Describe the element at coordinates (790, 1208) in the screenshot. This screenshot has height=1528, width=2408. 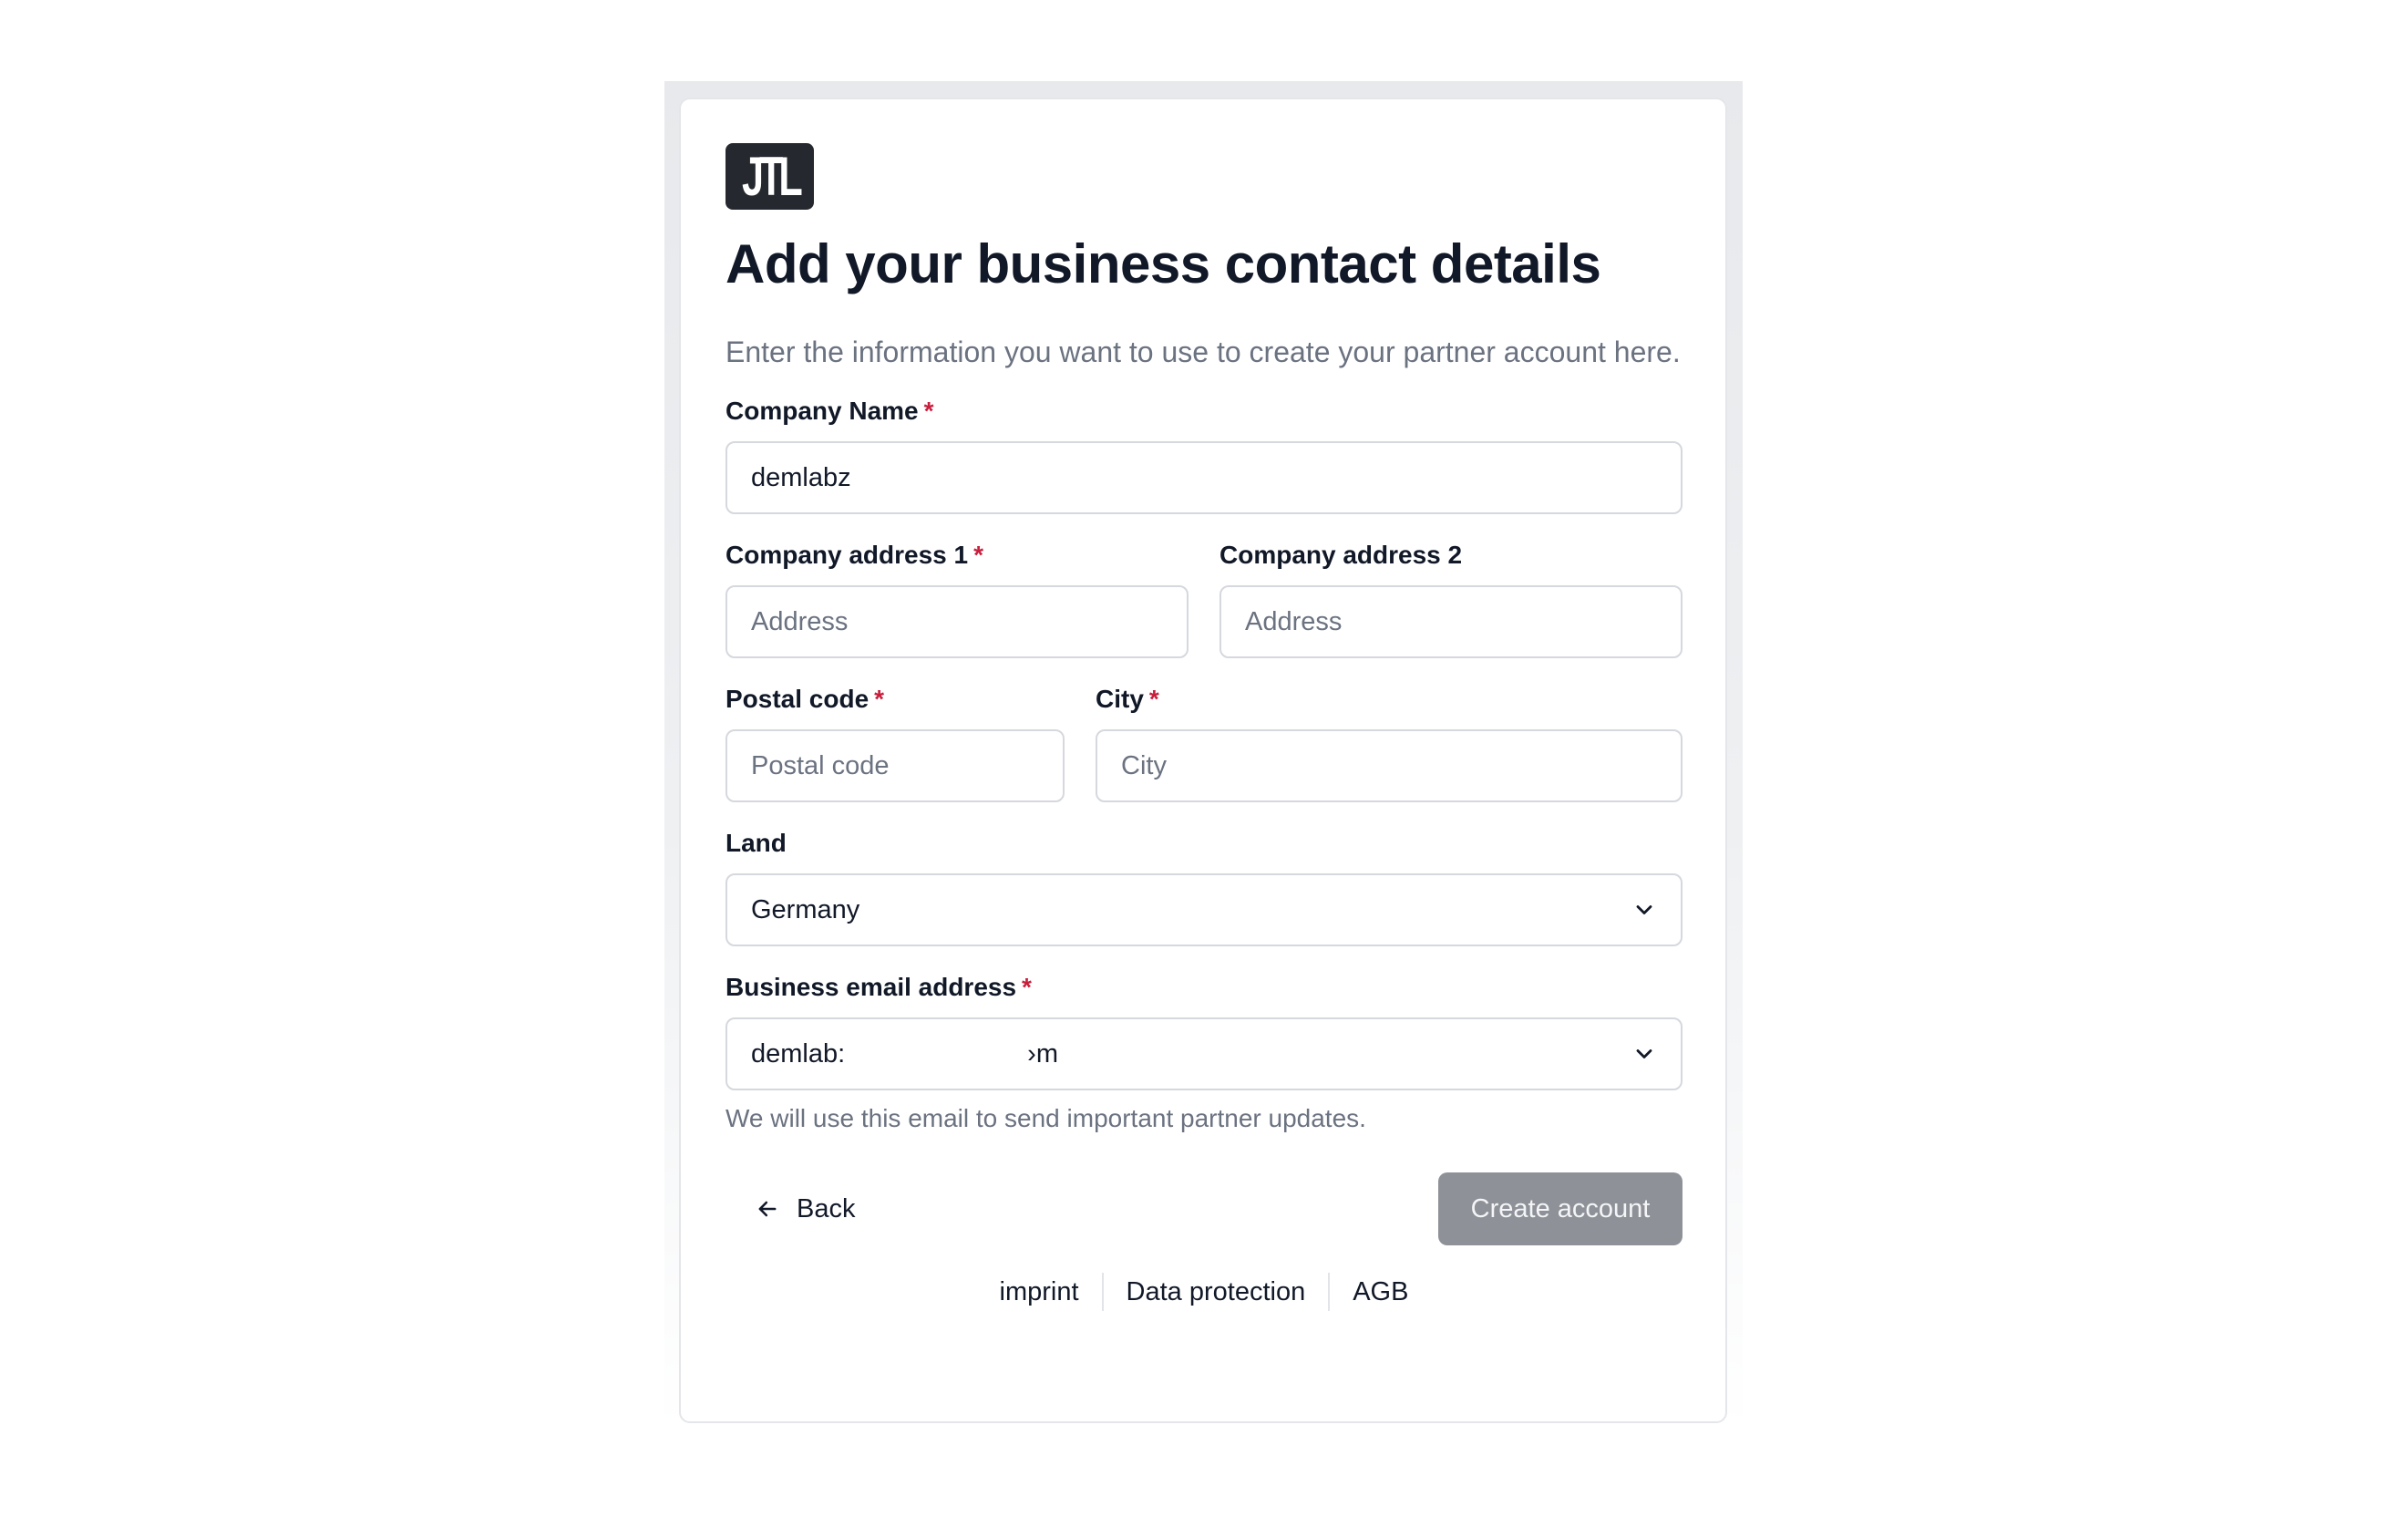
I see `back-button: Back` at that location.